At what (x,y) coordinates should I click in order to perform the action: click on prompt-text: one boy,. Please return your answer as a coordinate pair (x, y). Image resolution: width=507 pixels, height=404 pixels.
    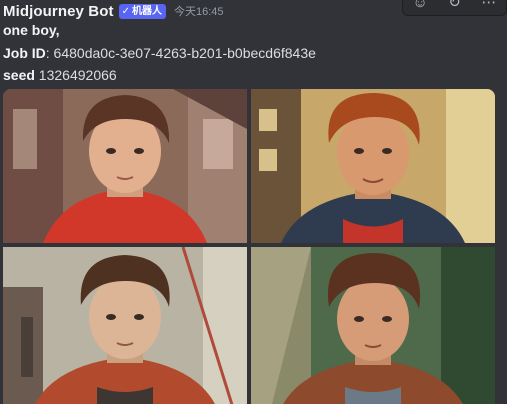
    Looking at the image, I should click on (31, 30).